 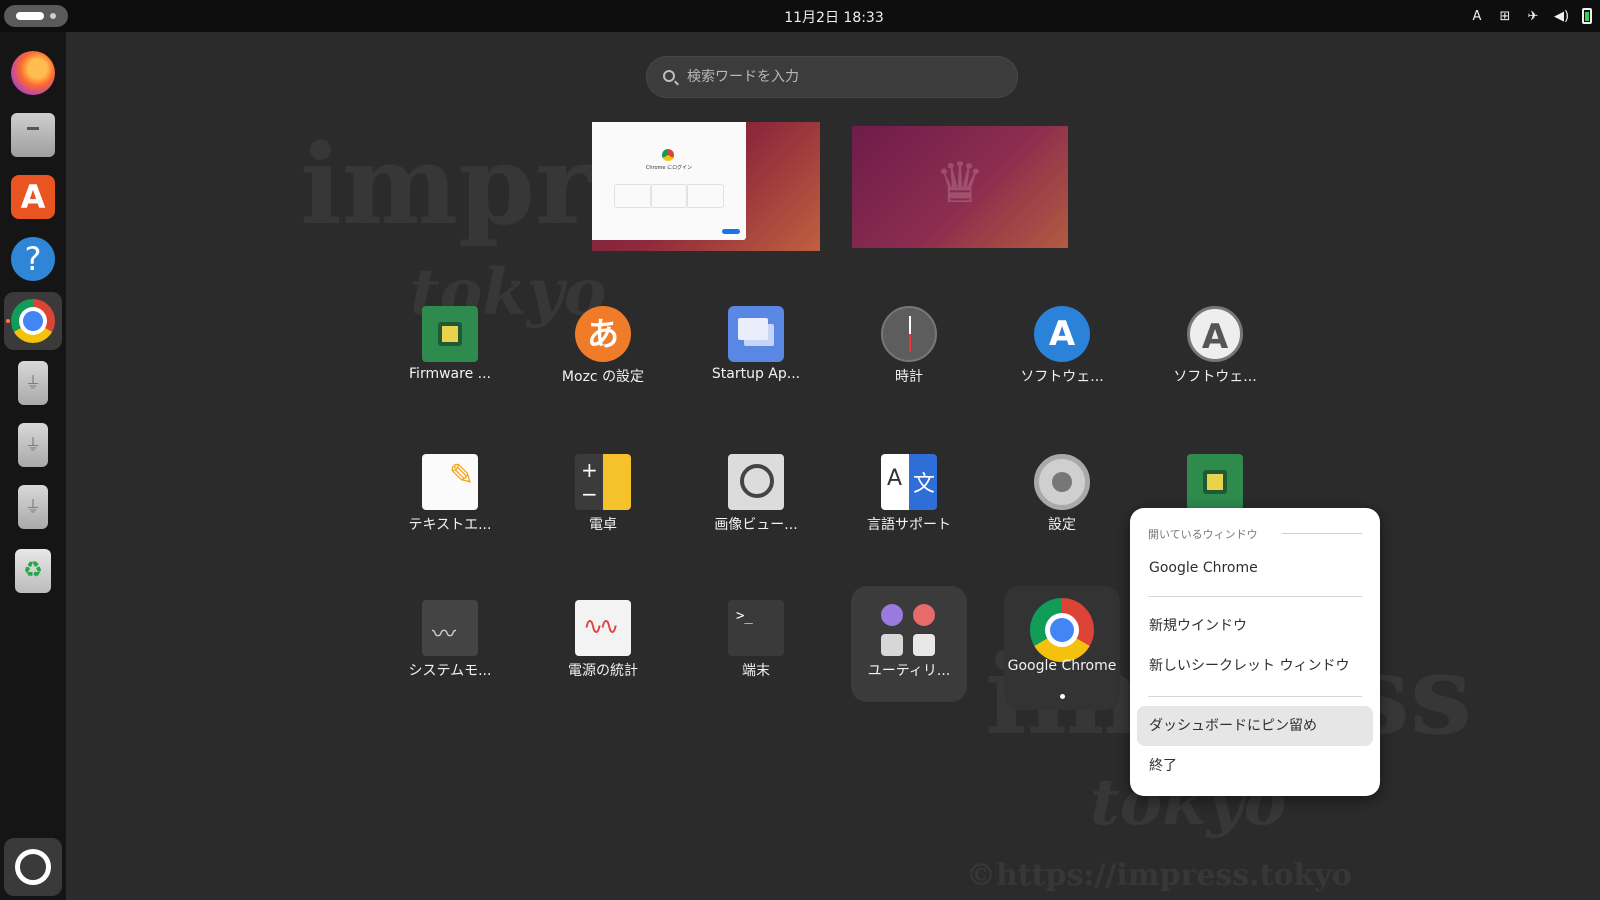 What do you see at coordinates (603, 334) in the screenshot?
I see `mozc-icon: あ` at bounding box center [603, 334].